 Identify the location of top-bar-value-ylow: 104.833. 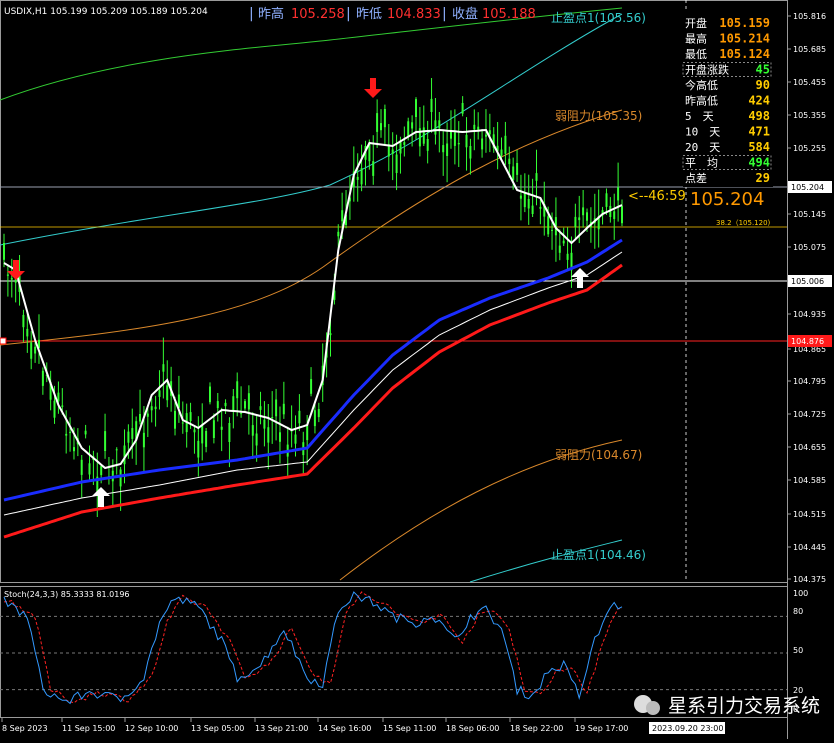
(414, 14).